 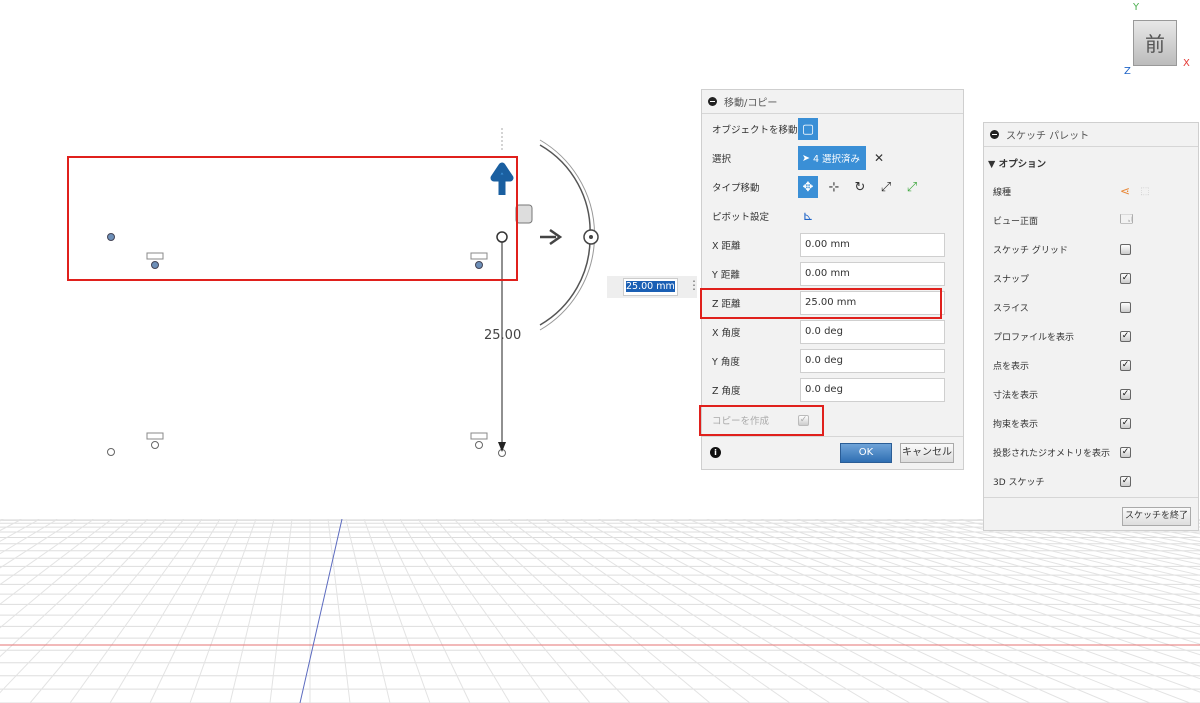 I want to click on sketch-grid-label: スケッチ グリッド, so click(x=1030, y=250).